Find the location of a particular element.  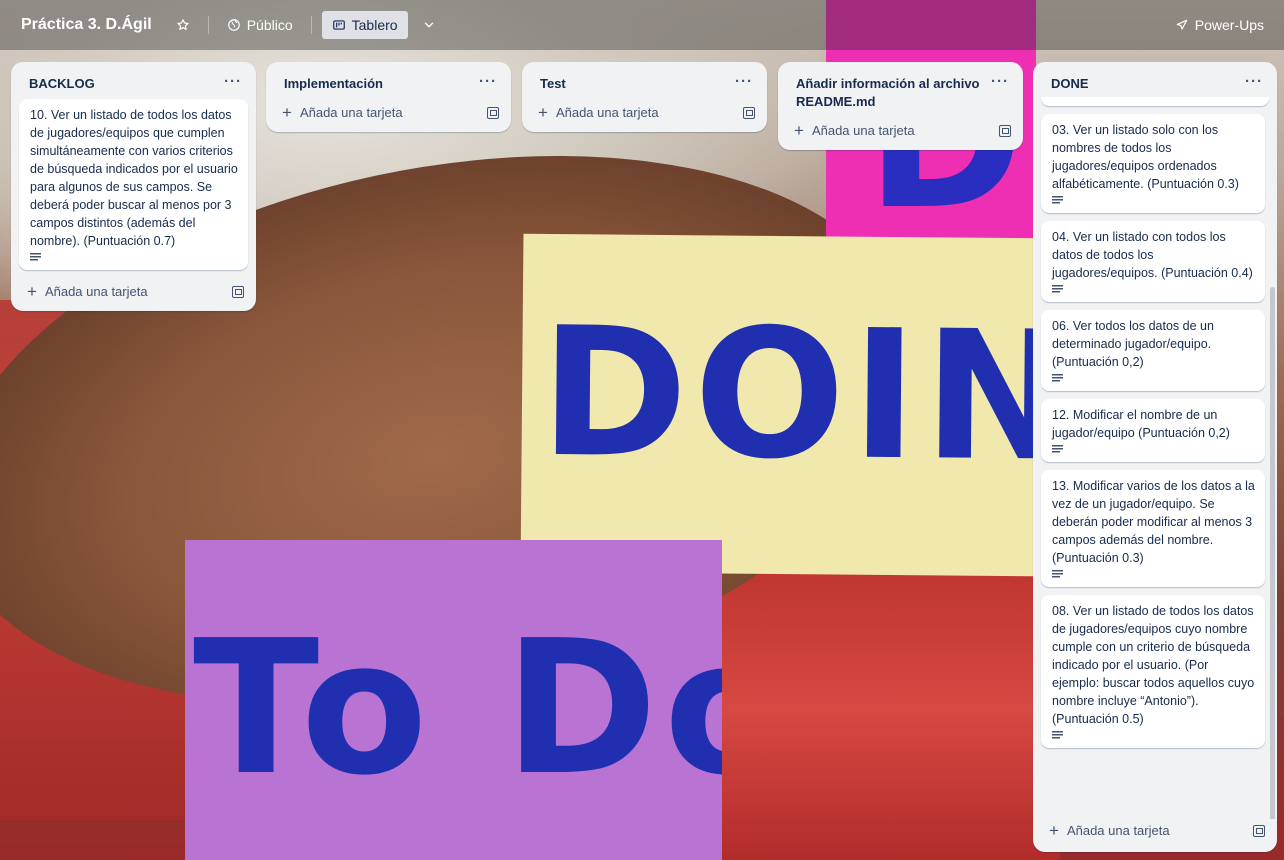

board-title: Práctica 3. D.Ágil is located at coordinates (86, 25).